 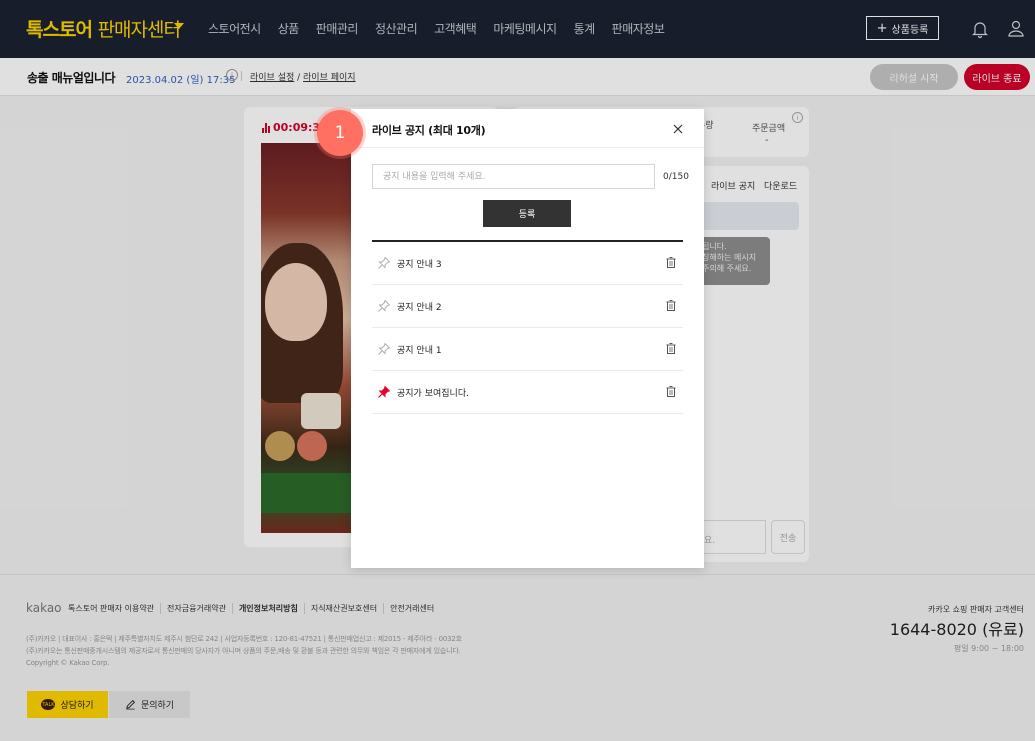 What do you see at coordinates (419, 351) in the screenshot?
I see `notice-text: 공지 안내 1` at bounding box center [419, 351].